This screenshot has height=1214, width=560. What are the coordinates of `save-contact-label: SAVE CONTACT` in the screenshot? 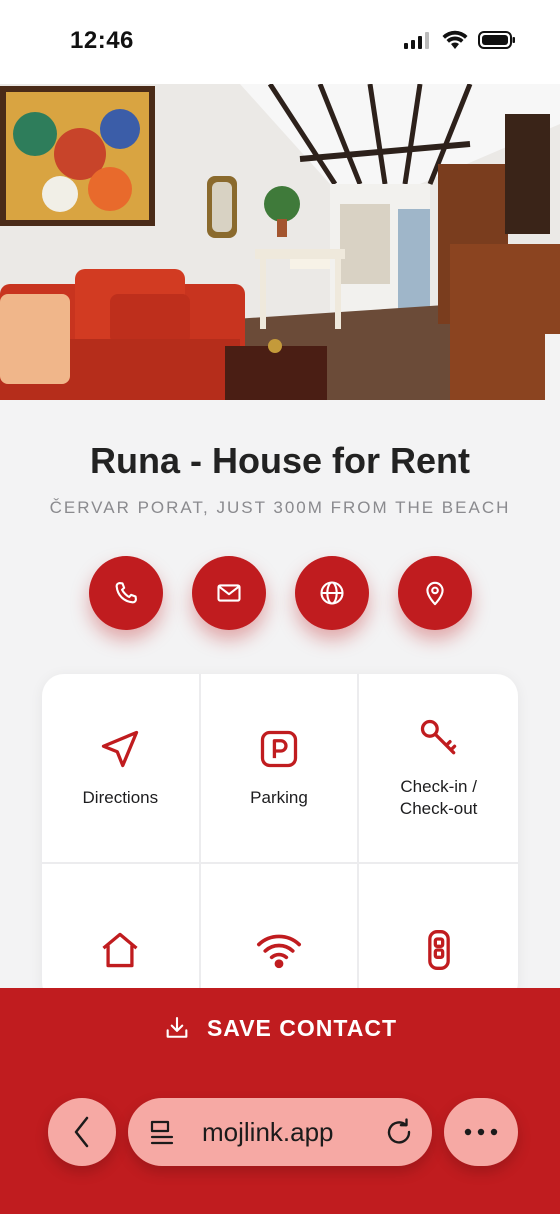 It's located at (302, 1027).